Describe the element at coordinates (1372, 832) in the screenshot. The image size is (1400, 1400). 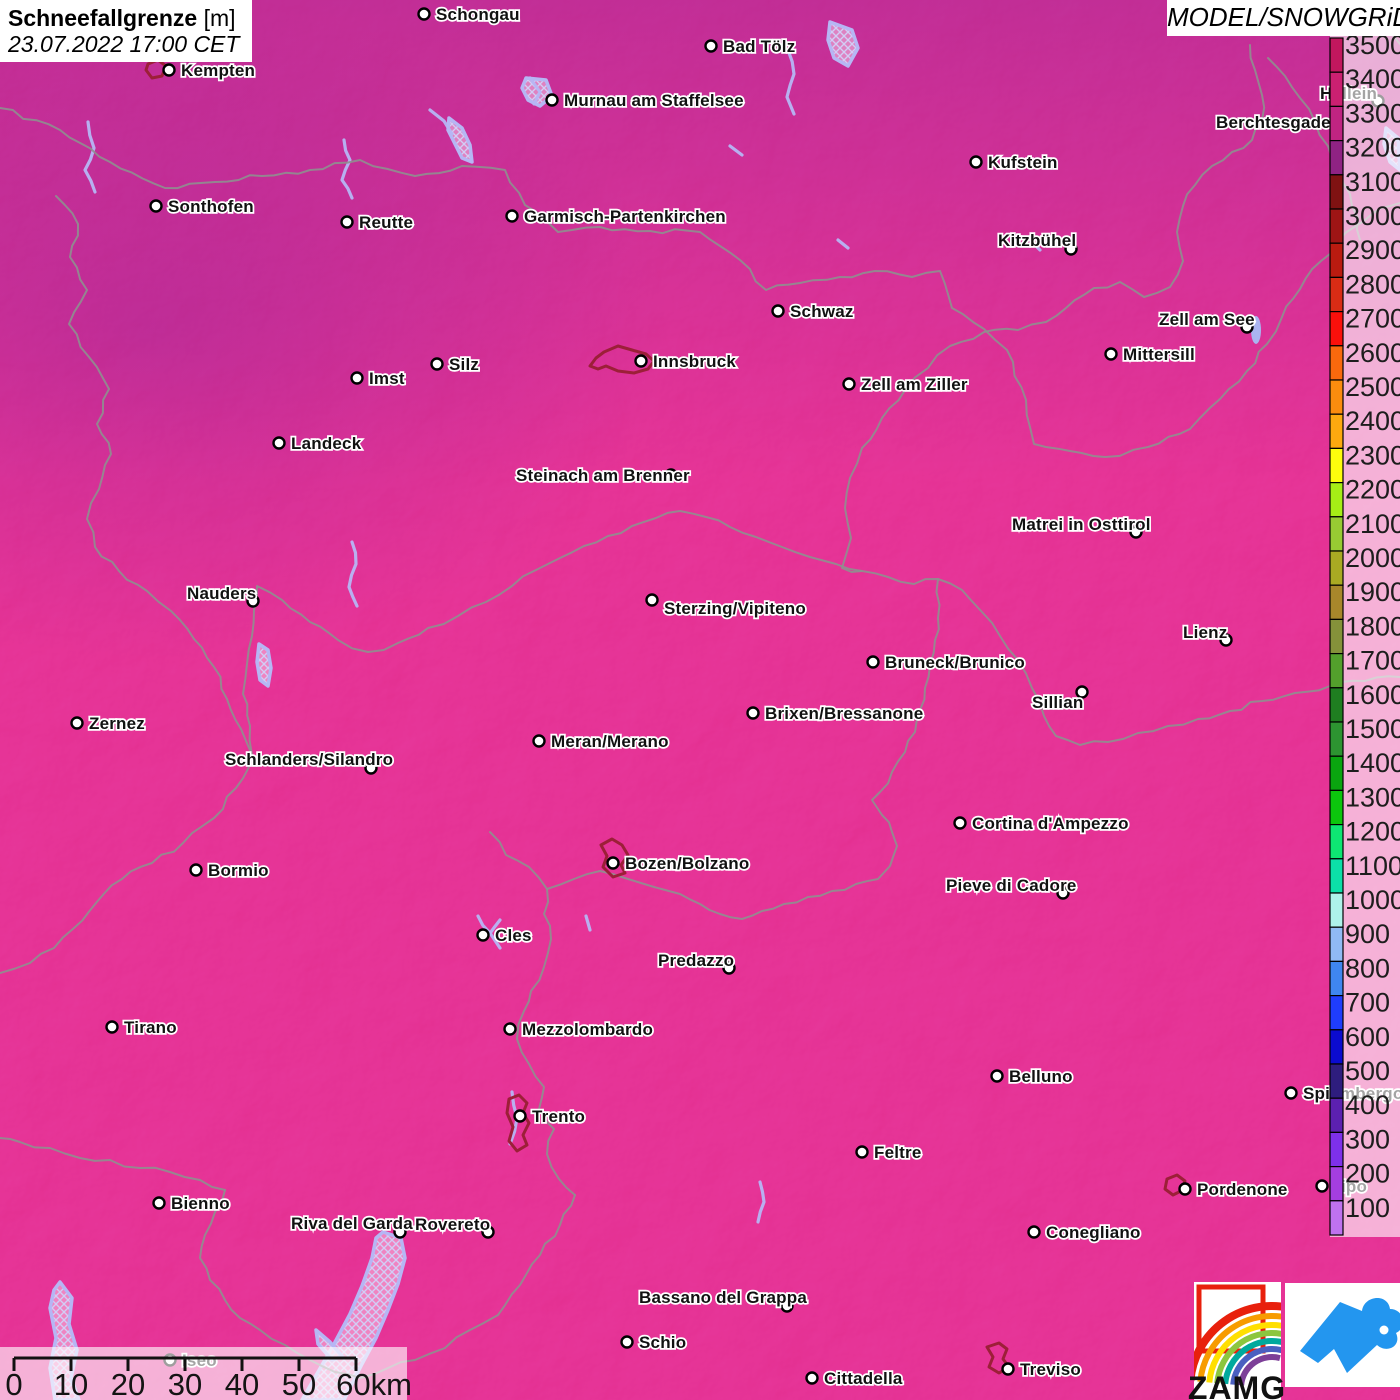
I see `colorbar-tick-label: 1200` at that location.